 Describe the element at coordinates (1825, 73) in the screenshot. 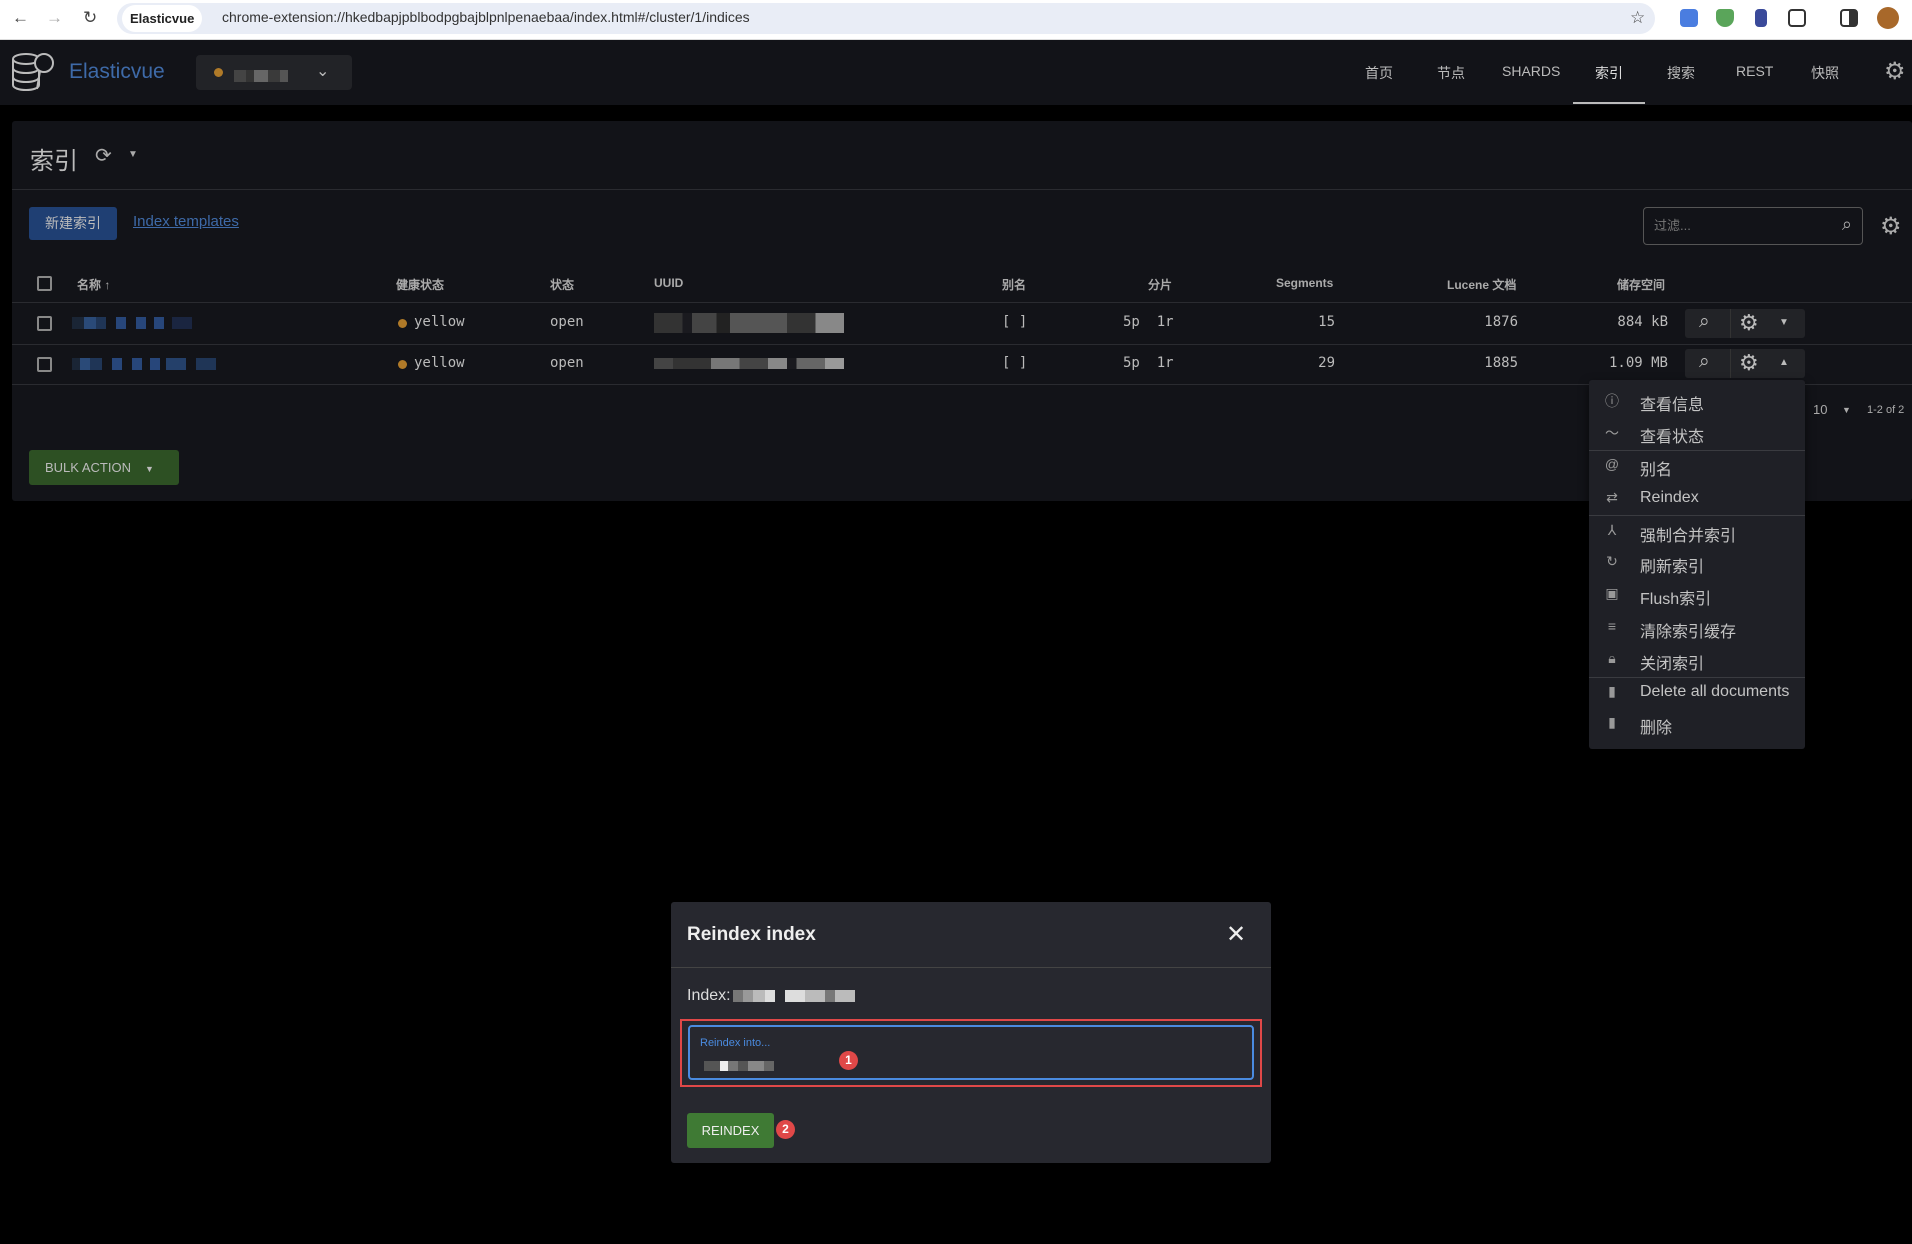

I see `nav-snapshots: 快照` at that location.